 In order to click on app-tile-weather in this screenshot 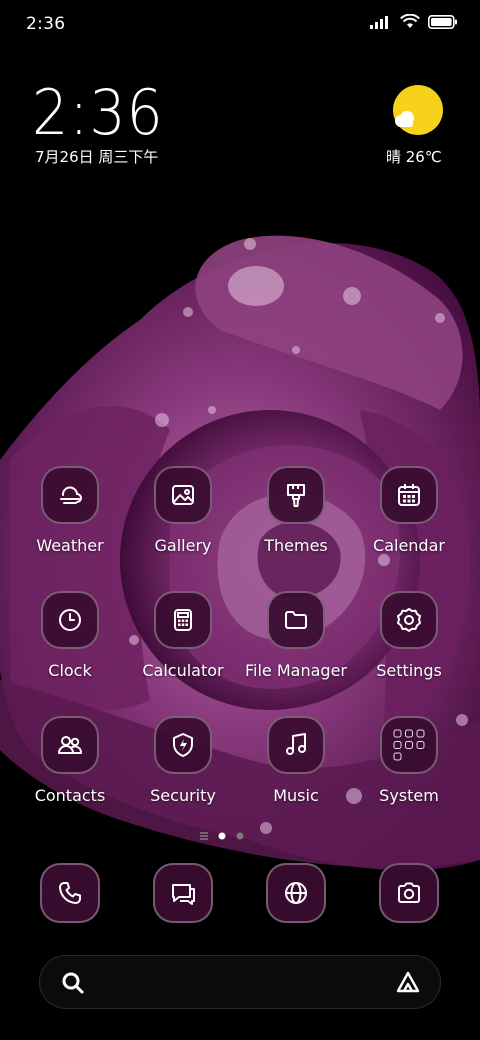, I will do `click(70, 495)`.